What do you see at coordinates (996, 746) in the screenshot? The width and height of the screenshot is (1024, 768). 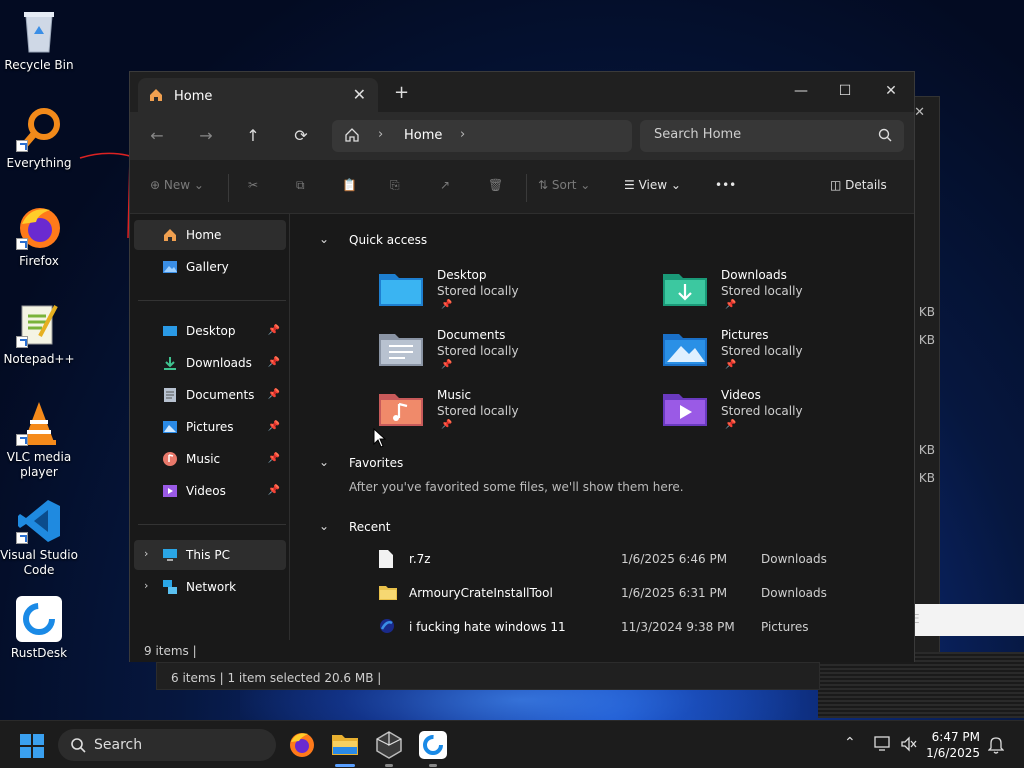 I see `notification-bell-icon` at bounding box center [996, 746].